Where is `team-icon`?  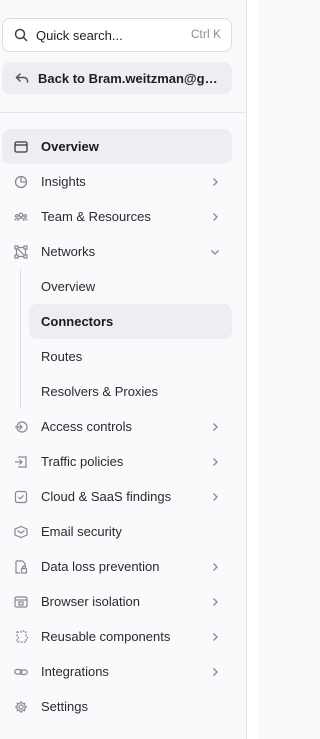 team-icon is located at coordinates (21, 216).